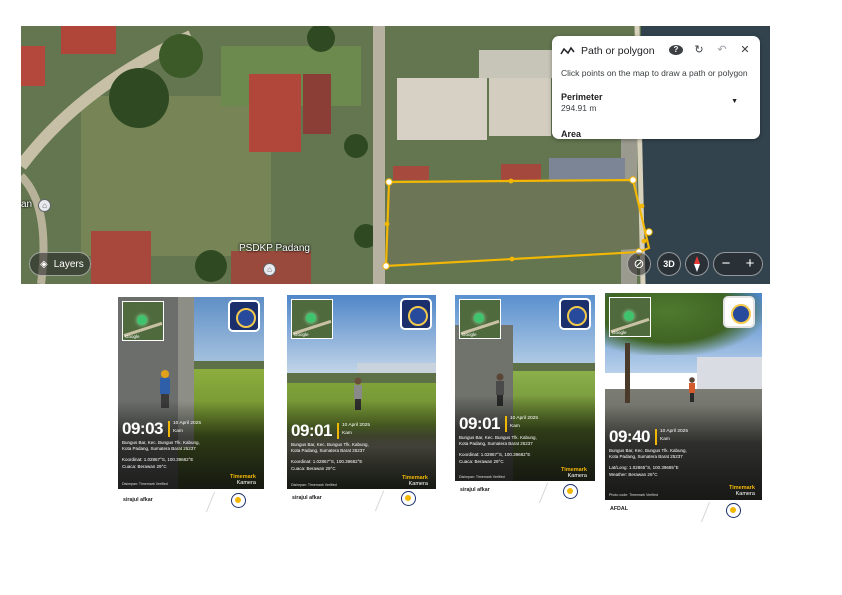  What do you see at coordinates (142, 428) in the screenshot?
I see `photo-time: 09:03` at bounding box center [142, 428].